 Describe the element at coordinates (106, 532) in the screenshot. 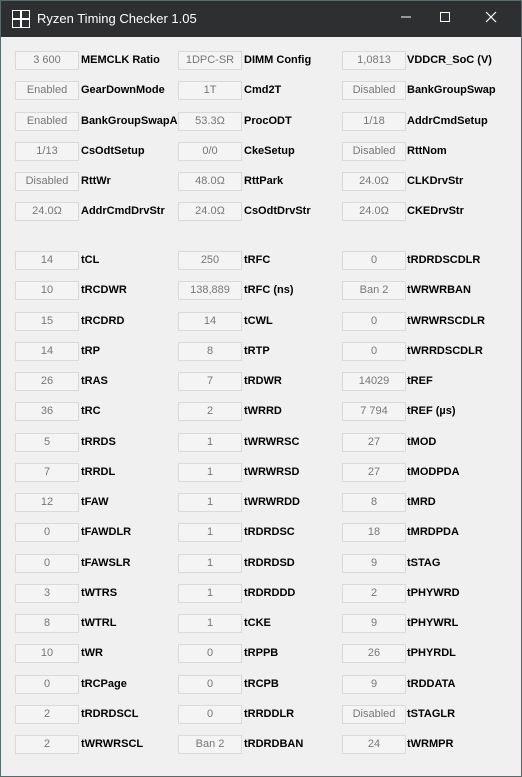

I see `setting-label: tFAWDLR` at that location.